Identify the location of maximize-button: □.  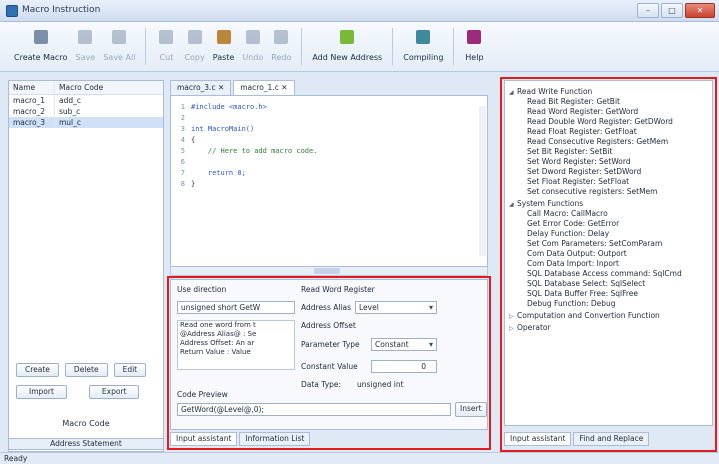
(672, 10).